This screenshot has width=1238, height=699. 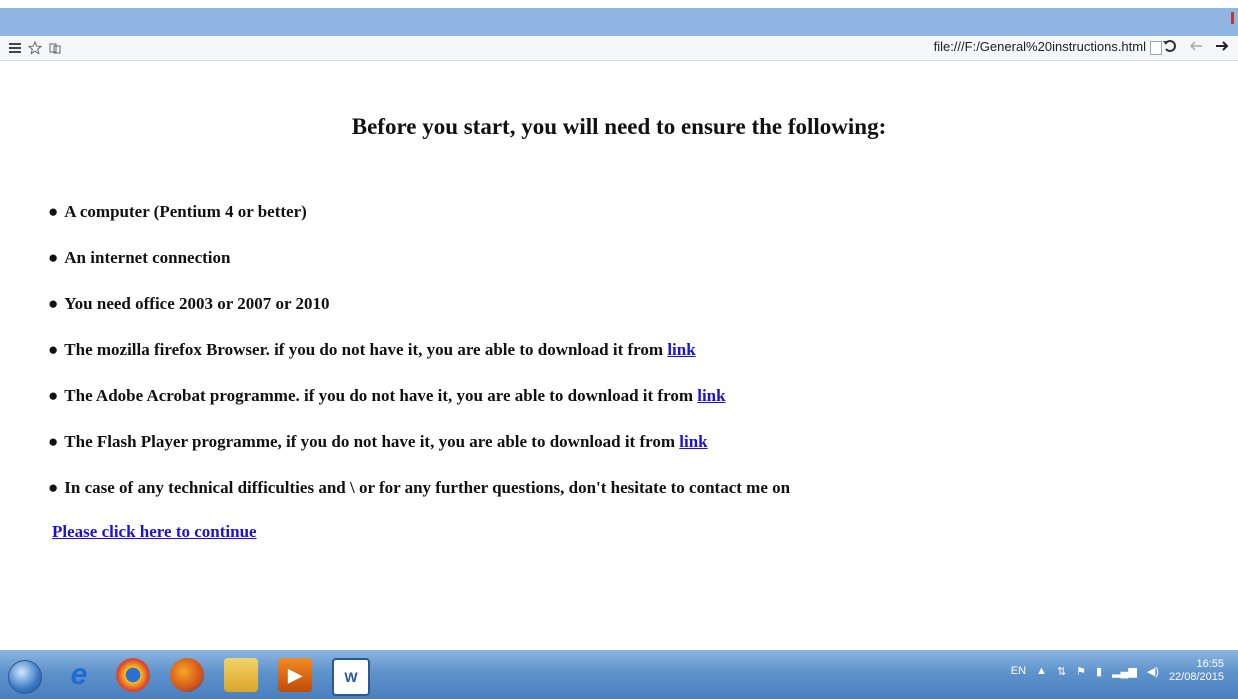 What do you see at coordinates (1099, 671) in the screenshot?
I see `power-icon: ▮` at bounding box center [1099, 671].